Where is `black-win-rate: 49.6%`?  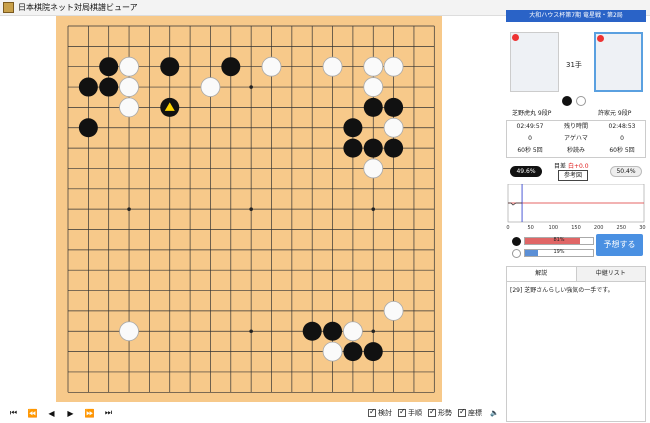 black-win-rate: 49.6% is located at coordinates (526, 171).